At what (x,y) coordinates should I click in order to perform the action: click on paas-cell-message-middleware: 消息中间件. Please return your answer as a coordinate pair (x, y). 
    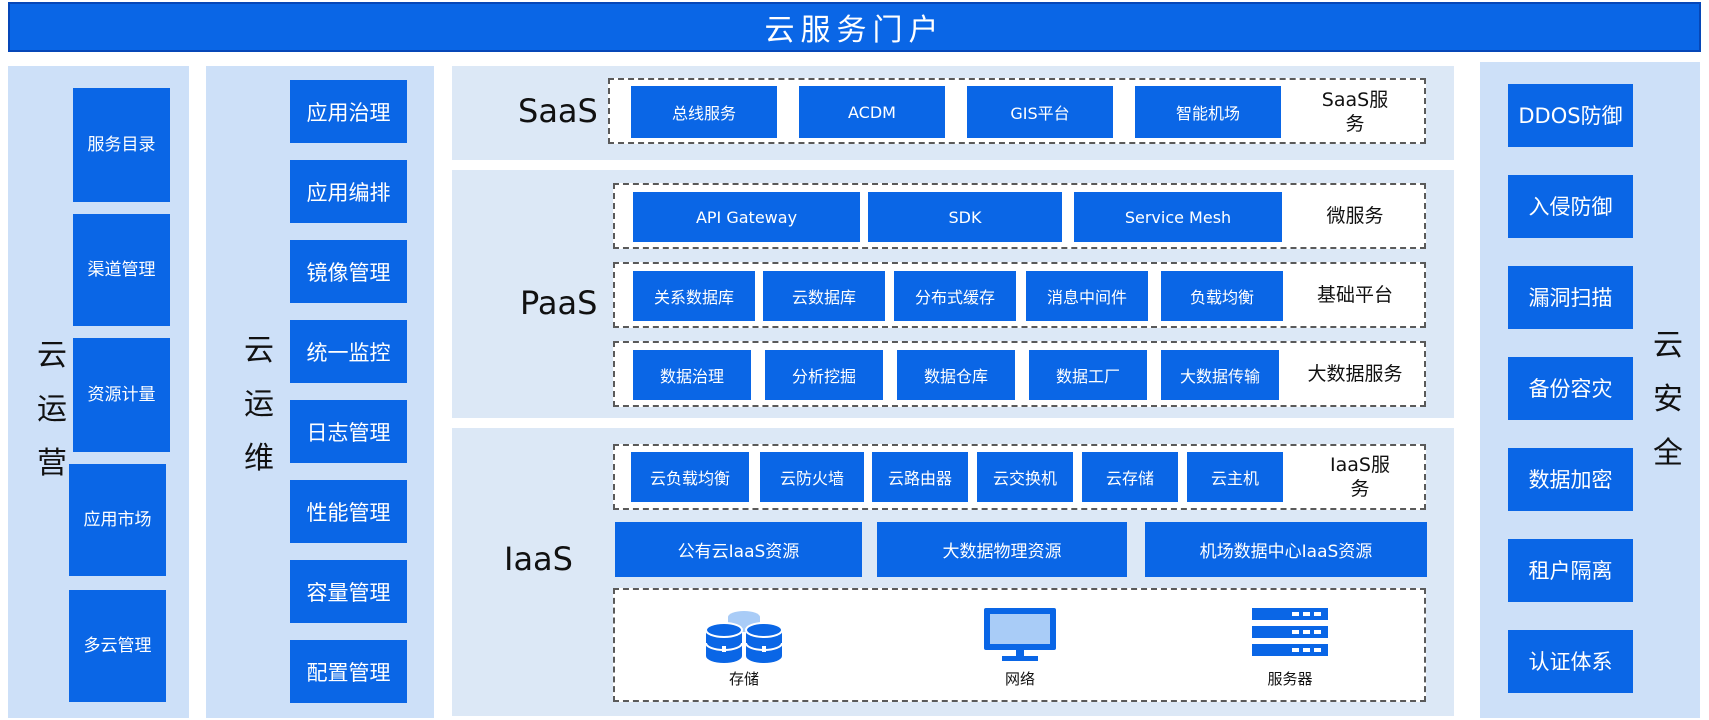
    Looking at the image, I should click on (1087, 296).